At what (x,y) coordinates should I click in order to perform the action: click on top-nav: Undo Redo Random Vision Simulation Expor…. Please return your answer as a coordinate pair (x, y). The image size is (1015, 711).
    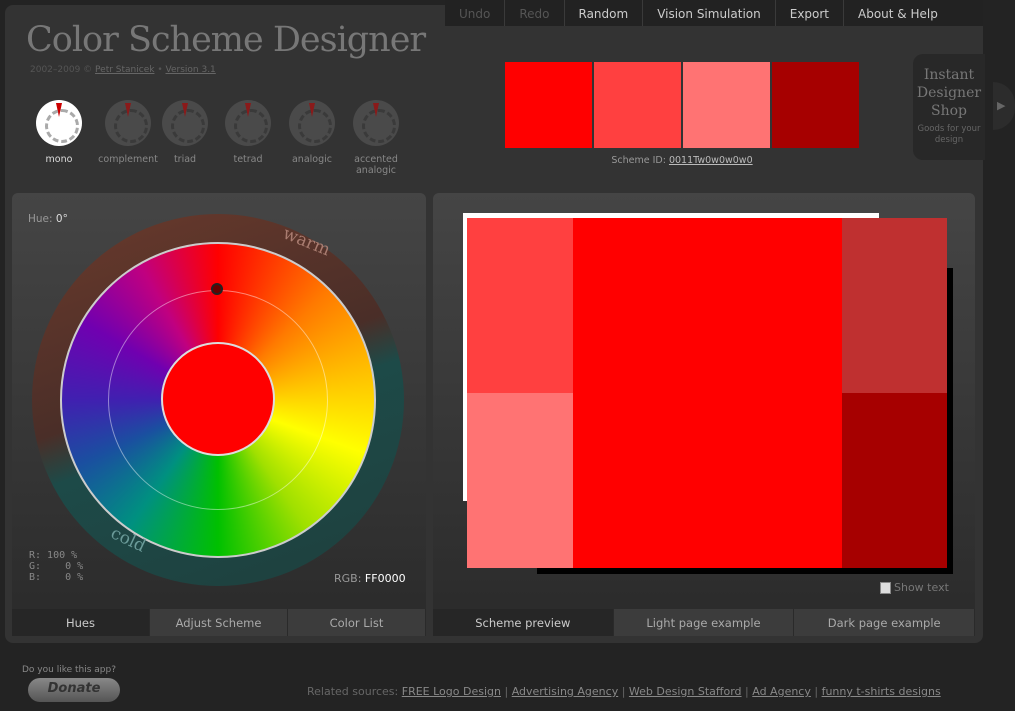
    Looking at the image, I should click on (714, 13).